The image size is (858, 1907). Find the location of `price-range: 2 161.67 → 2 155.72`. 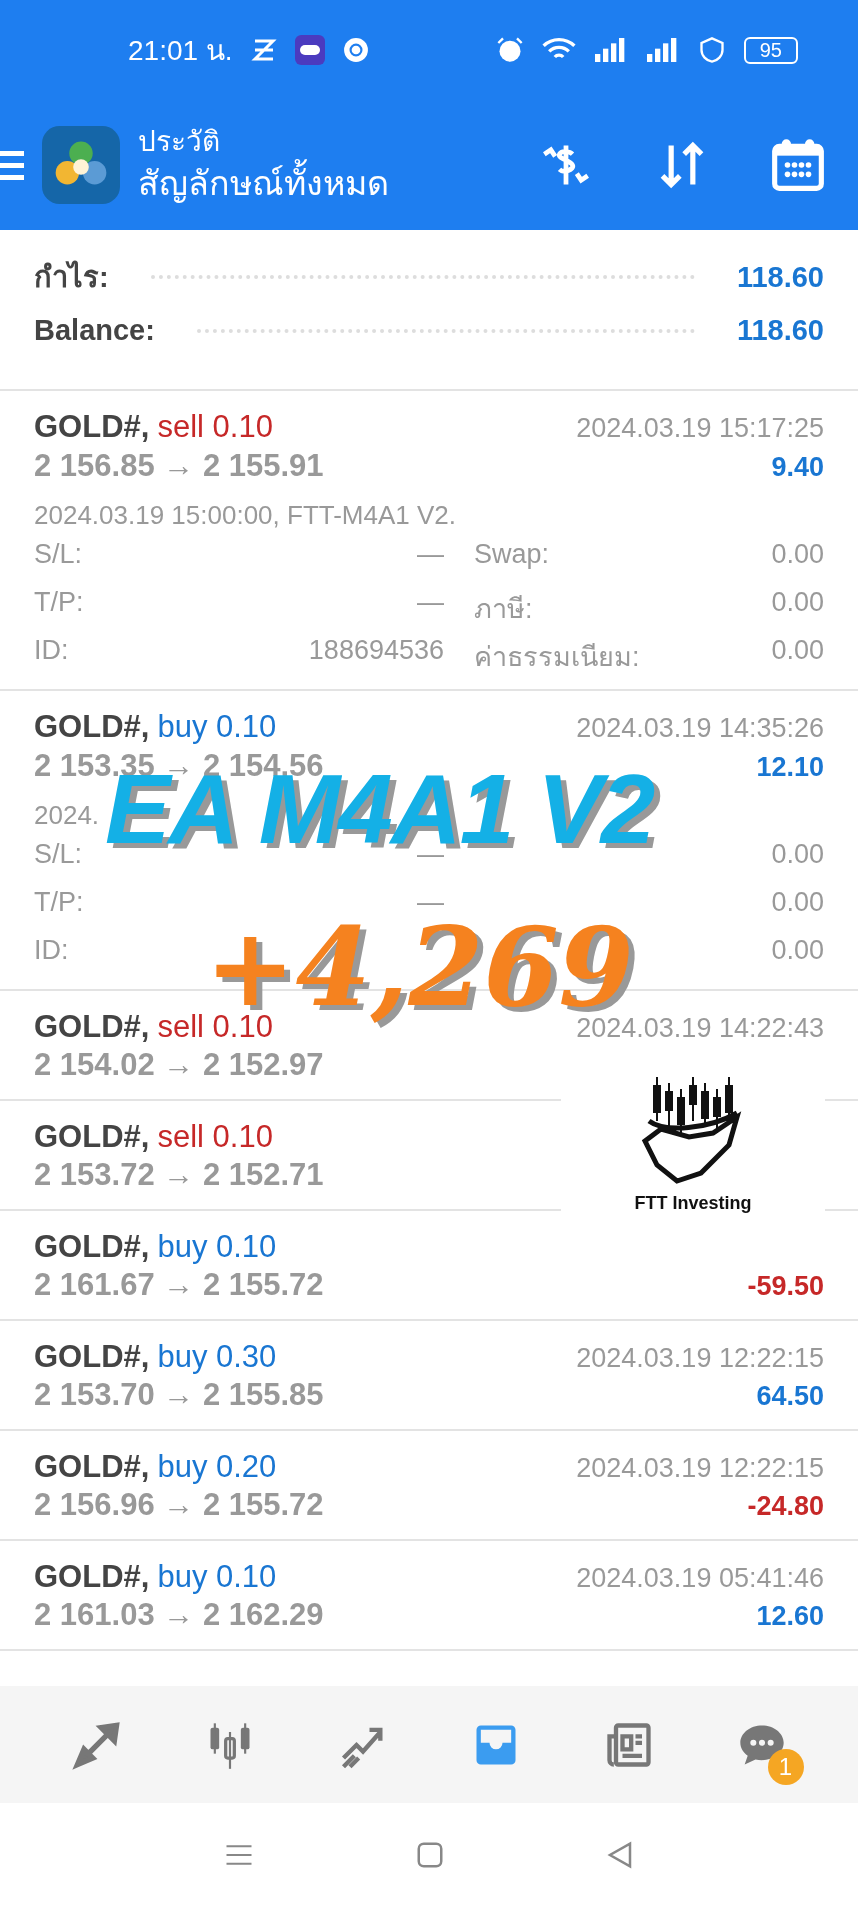

price-range: 2 161.67 → 2 155.72 is located at coordinates (179, 1285).